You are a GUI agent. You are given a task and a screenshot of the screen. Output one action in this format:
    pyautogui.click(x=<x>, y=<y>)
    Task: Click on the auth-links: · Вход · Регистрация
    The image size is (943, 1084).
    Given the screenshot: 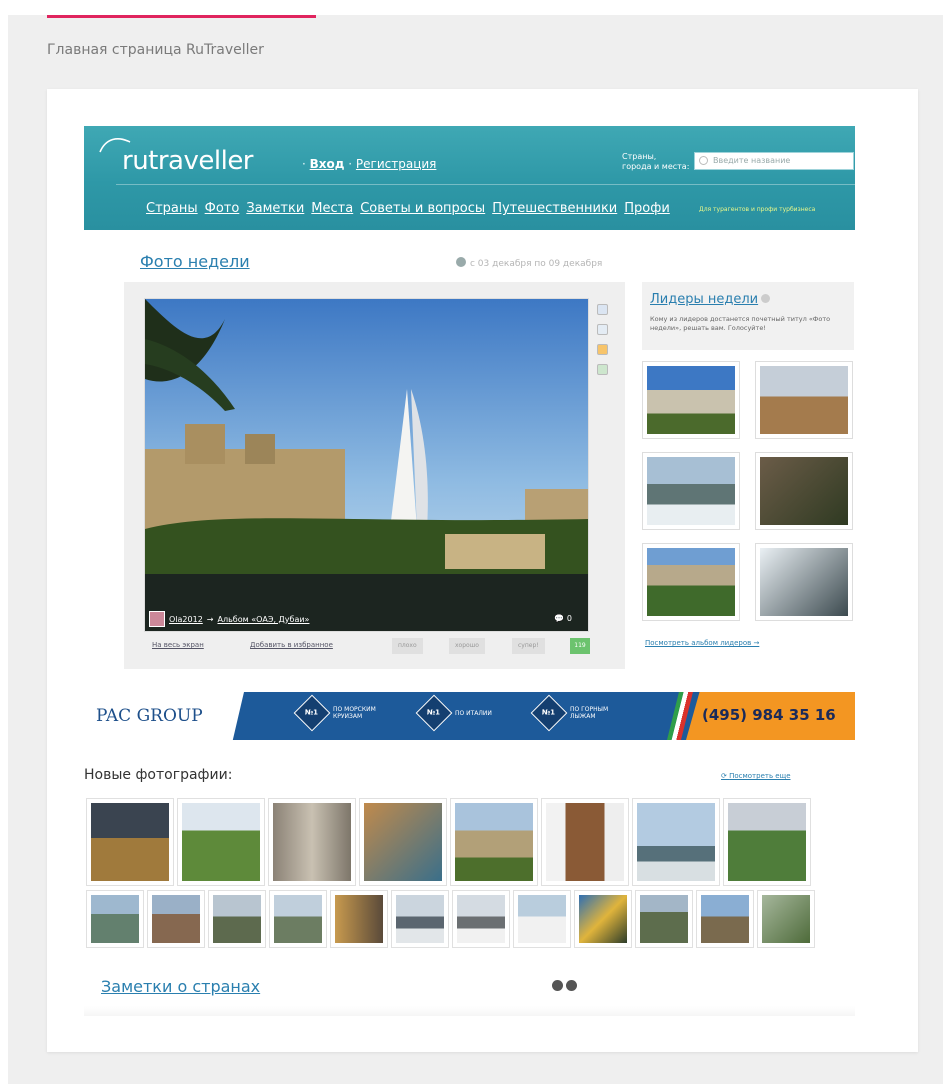 What is the action you would take?
    pyautogui.click(x=369, y=164)
    